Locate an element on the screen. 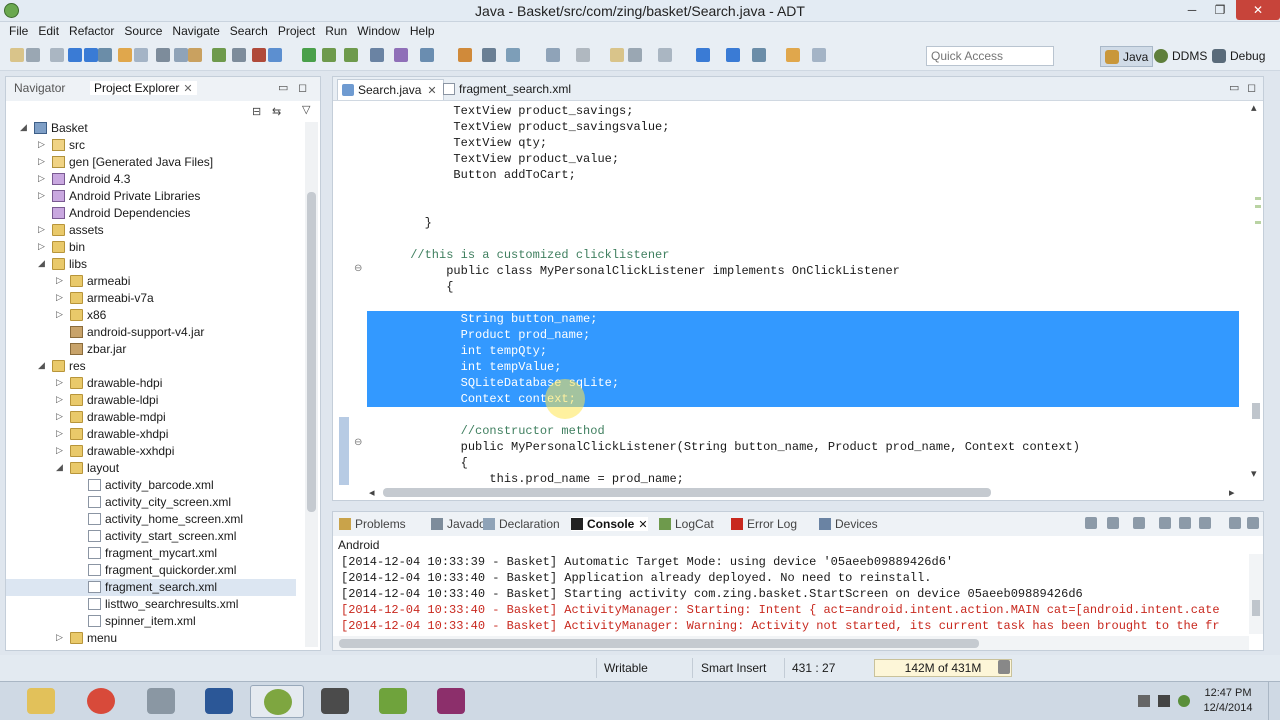 Image resolution: width=1280 pixels, height=720 pixels. editor-vertical-scrollbar: ▴ ▾ is located at coordinates (1256, 293).